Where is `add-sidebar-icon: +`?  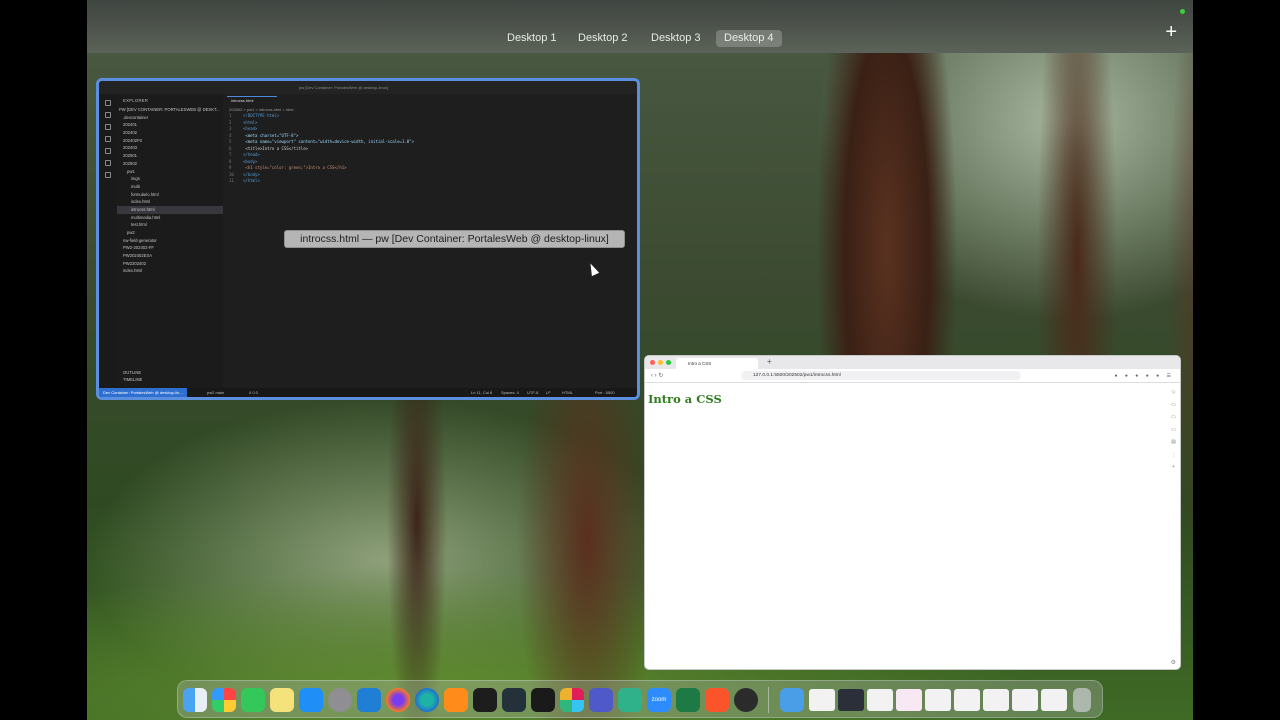
add-sidebar-icon: + is located at coordinates (1173, 467).